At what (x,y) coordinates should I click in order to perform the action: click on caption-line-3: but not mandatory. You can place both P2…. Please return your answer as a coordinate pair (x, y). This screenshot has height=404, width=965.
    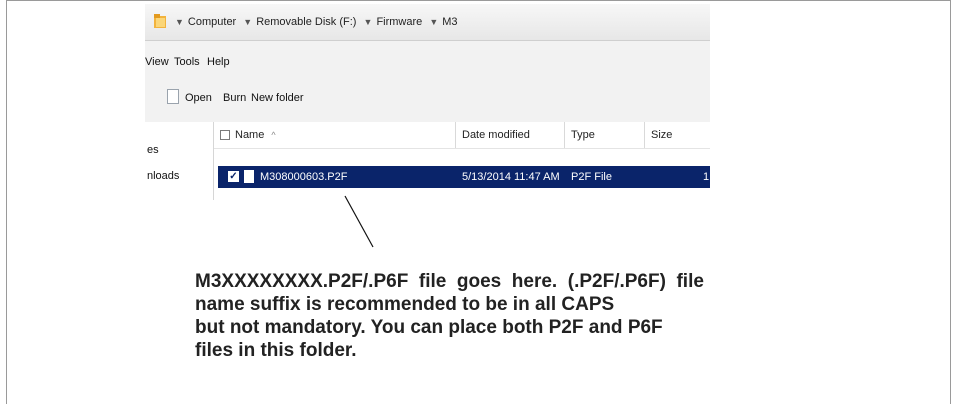
    Looking at the image, I should click on (429, 327).